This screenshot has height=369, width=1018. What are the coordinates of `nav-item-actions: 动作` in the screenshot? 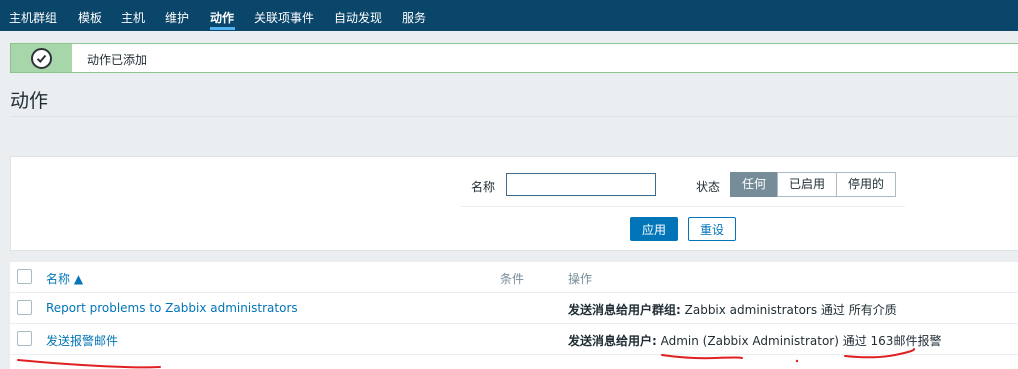 It's located at (222, 17).